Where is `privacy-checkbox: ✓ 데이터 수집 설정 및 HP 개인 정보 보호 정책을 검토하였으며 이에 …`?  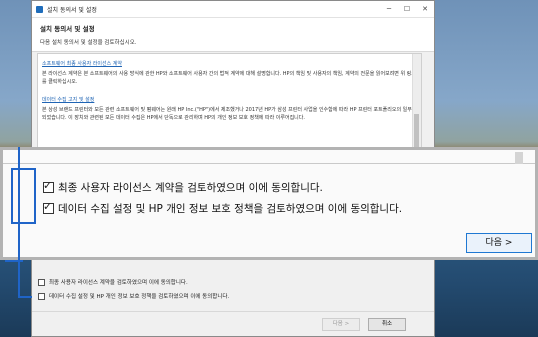
privacy-checkbox: ✓ 데이터 수집 설정 및 HP 개인 정보 보호 정책을 검토하였으며 이에 … is located at coordinates (223, 208).